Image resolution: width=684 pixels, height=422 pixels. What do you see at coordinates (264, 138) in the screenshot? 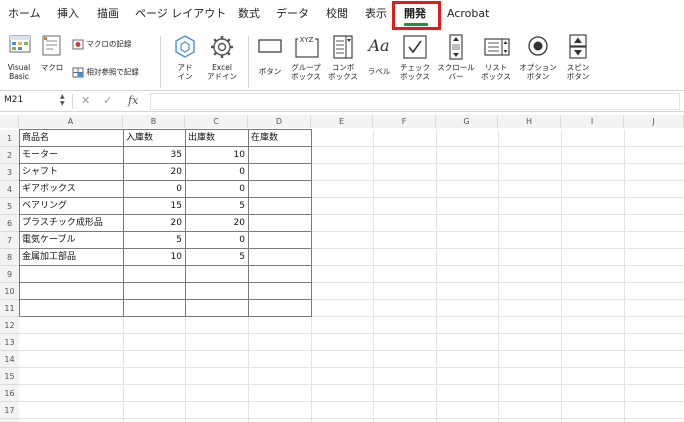
I see `table-header-cell: 在庫数` at bounding box center [264, 138].